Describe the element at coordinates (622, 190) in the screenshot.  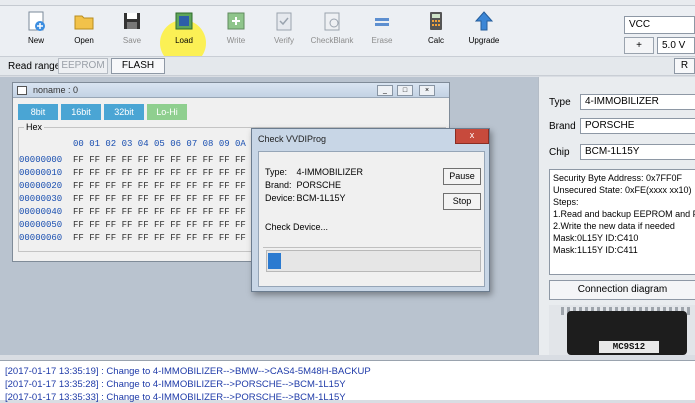
I see `notes-line: Unsecured State: 0xFE(xxxx xx10)` at that location.